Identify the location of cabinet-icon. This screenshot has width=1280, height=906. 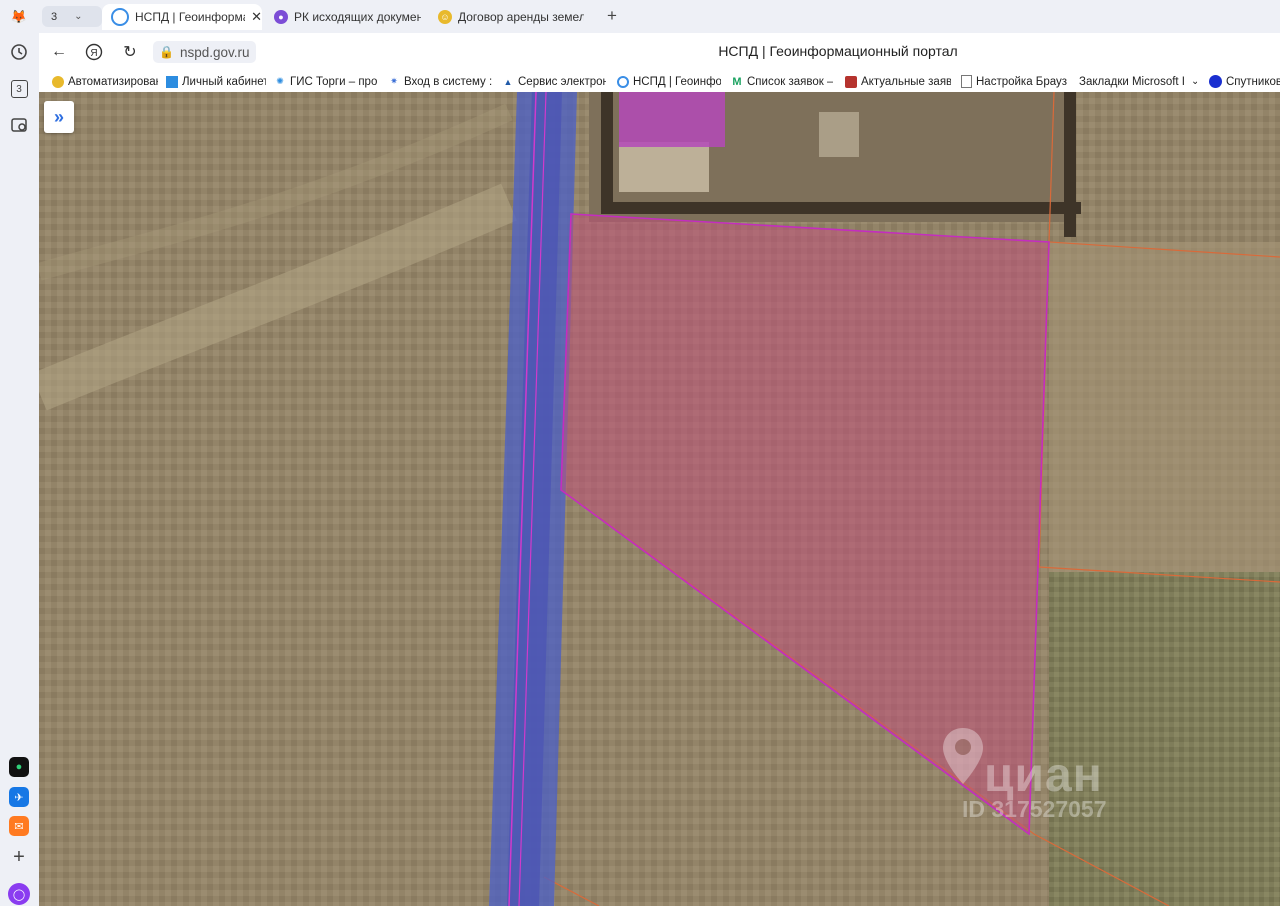
(172, 81).